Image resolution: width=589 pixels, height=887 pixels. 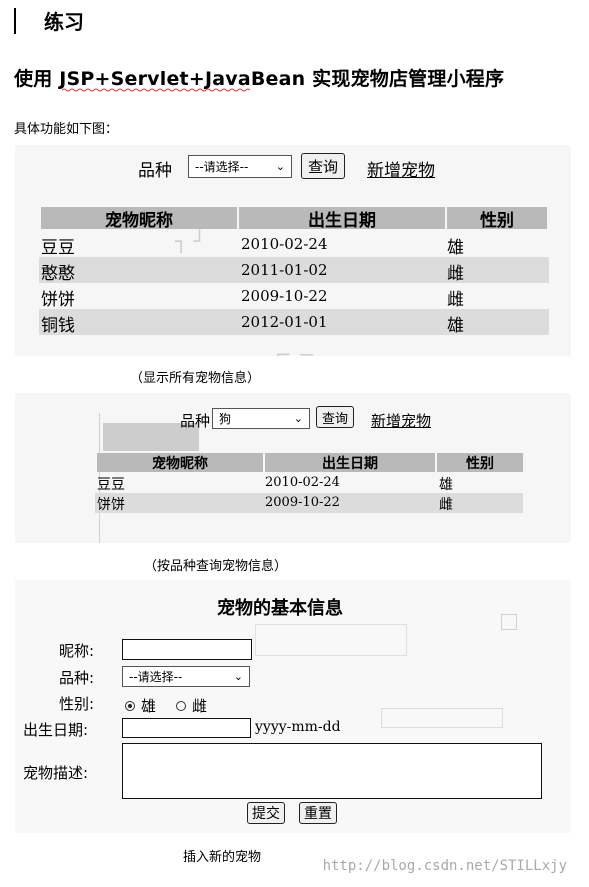 What do you see at coordinates (186, 728) in the screenshot?
I see `birthdate-input` at bounding box center [186, 728].